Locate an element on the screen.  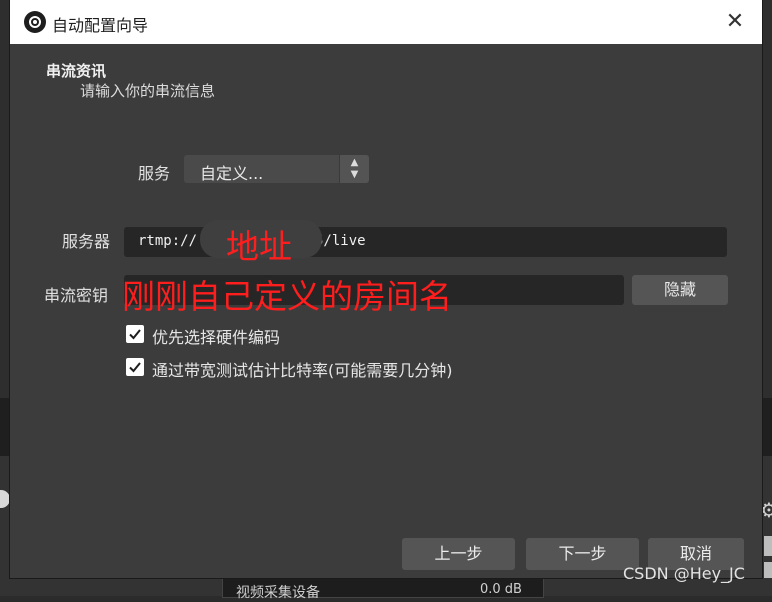
bandwidth-test-checkbox is located at coordinates (135, 367).